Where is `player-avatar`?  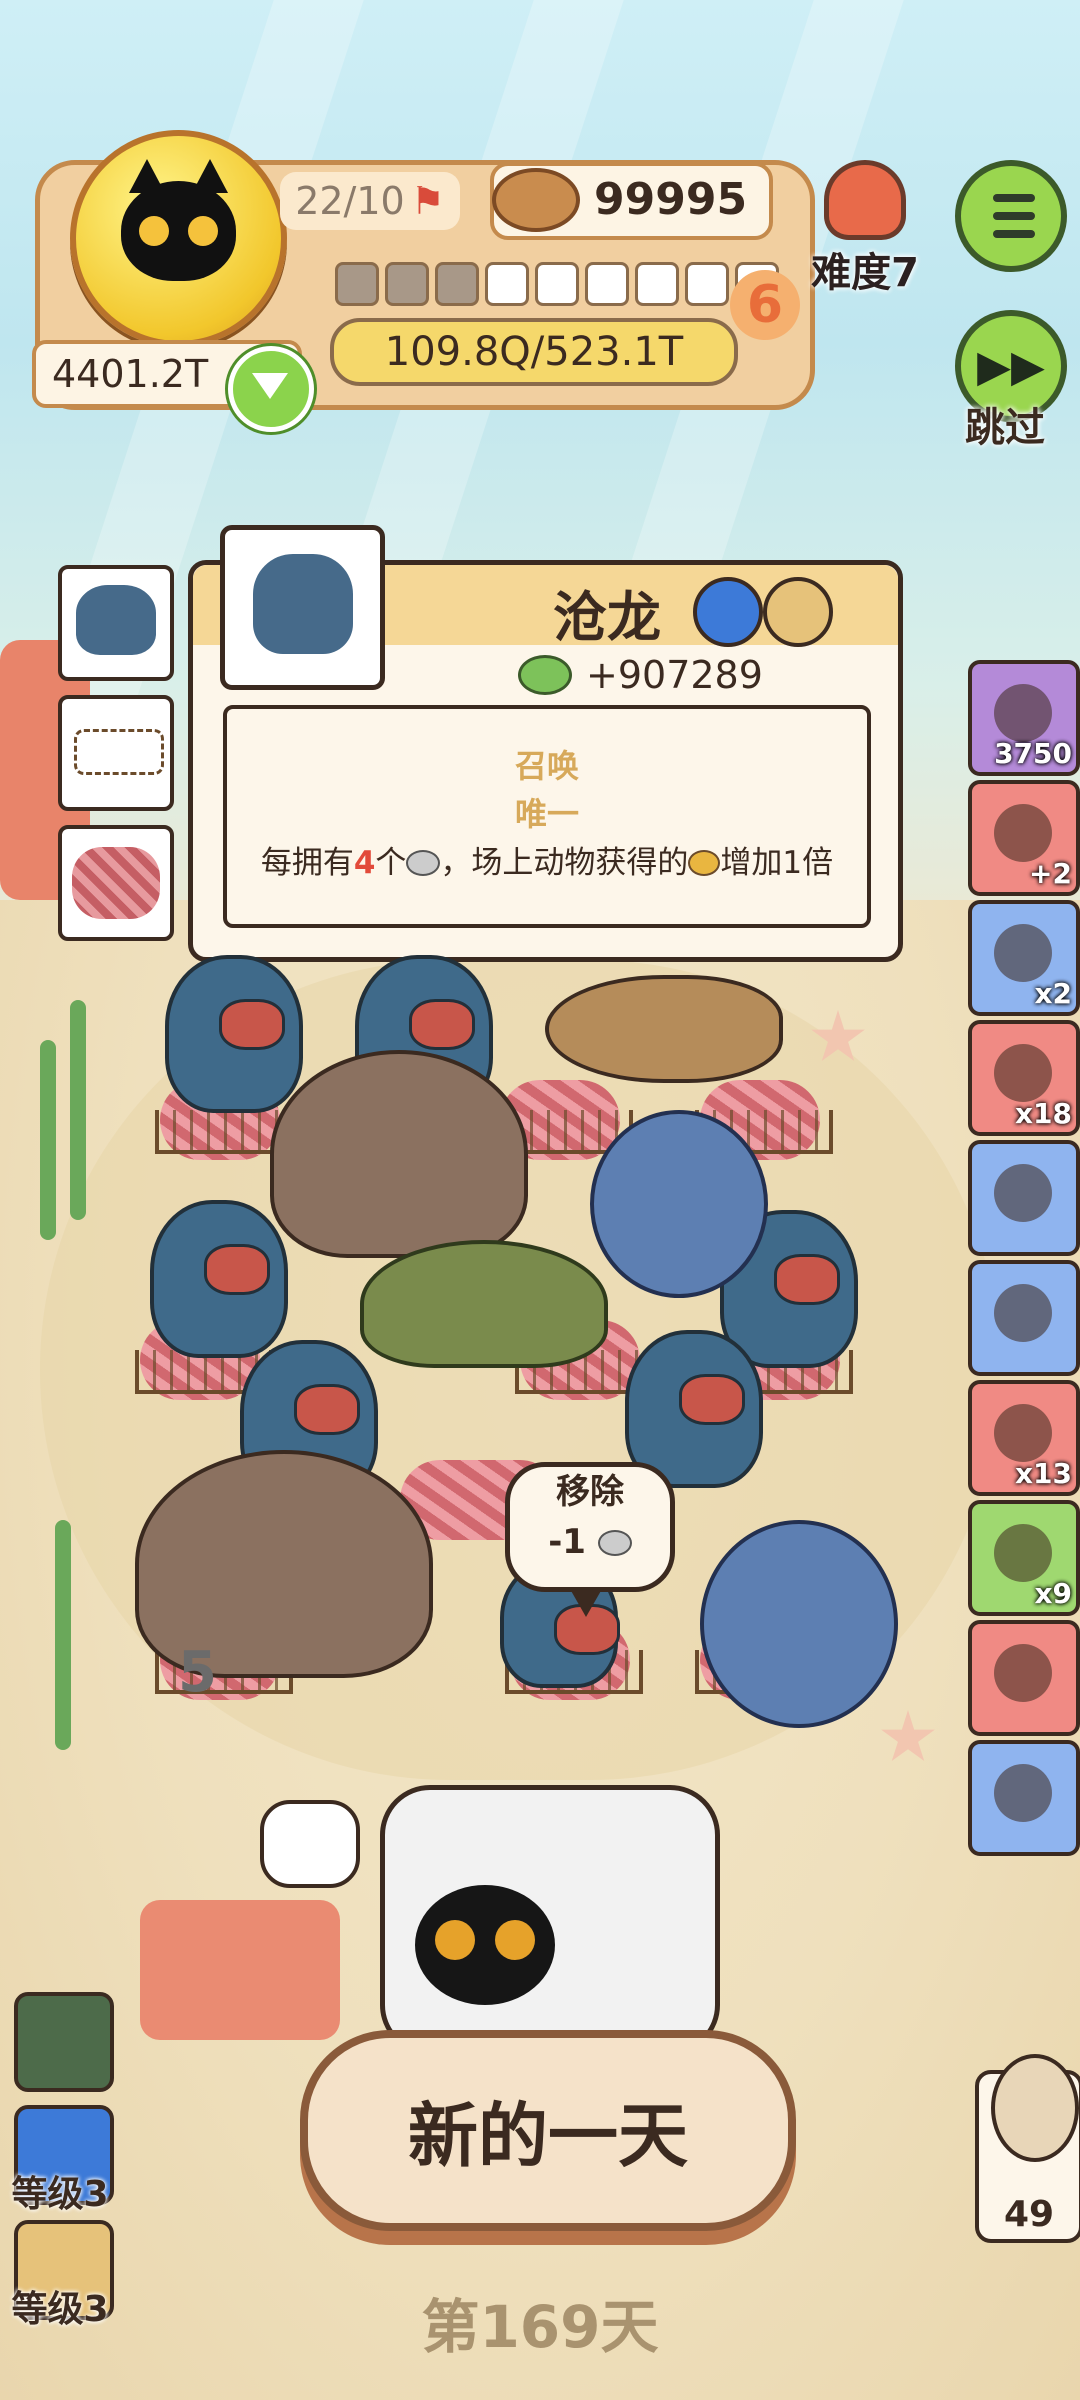 player-avatar is located at coordinates (178, 238).